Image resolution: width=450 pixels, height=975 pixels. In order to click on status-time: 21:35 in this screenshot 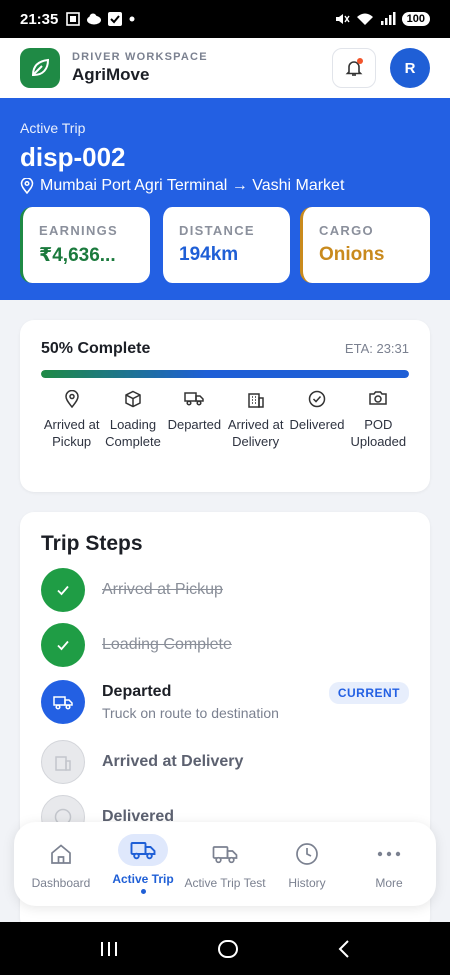, I will do `click(39, 19)`.